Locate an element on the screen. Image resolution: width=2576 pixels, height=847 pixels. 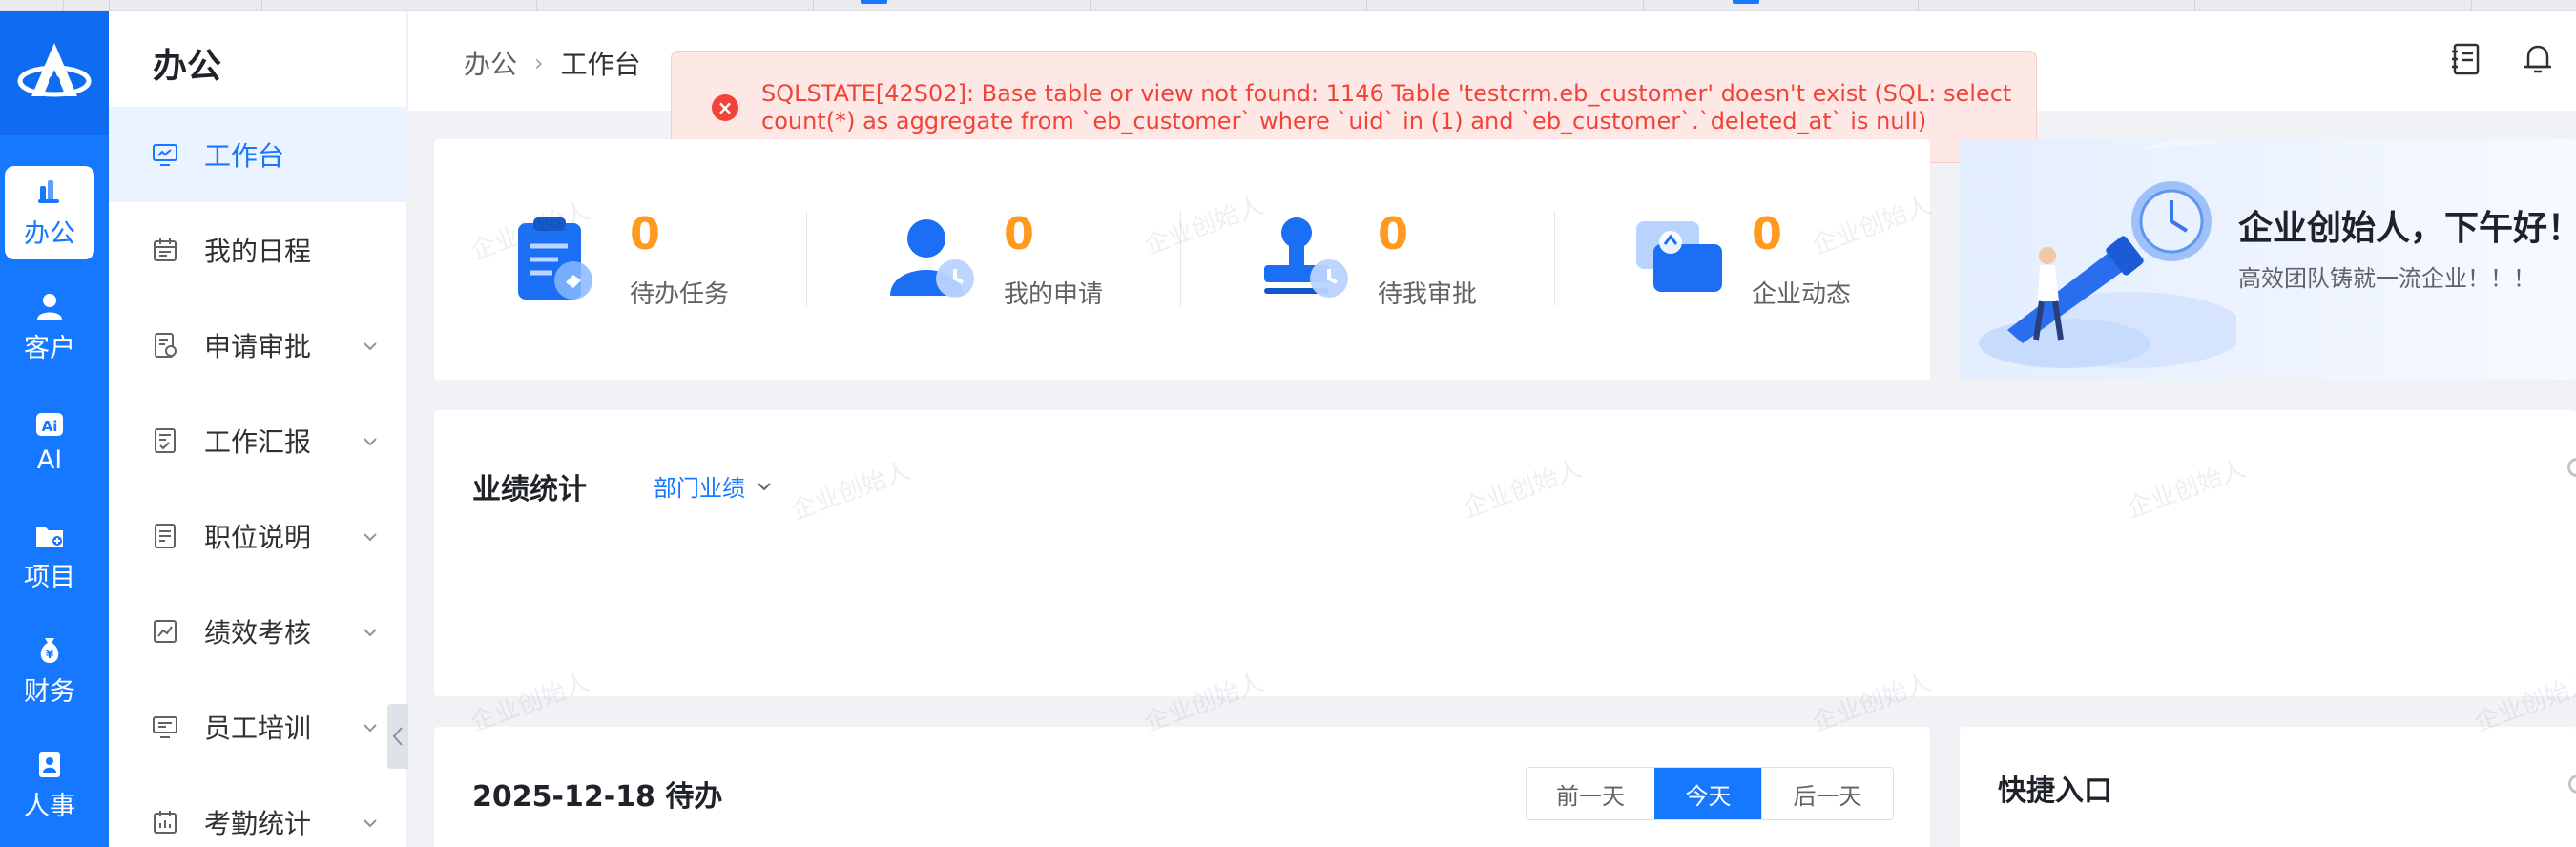
module-rail: 办公 客户 Ai AI 项目 ¥ 财务 人事 is located at coordinates (54, 429).